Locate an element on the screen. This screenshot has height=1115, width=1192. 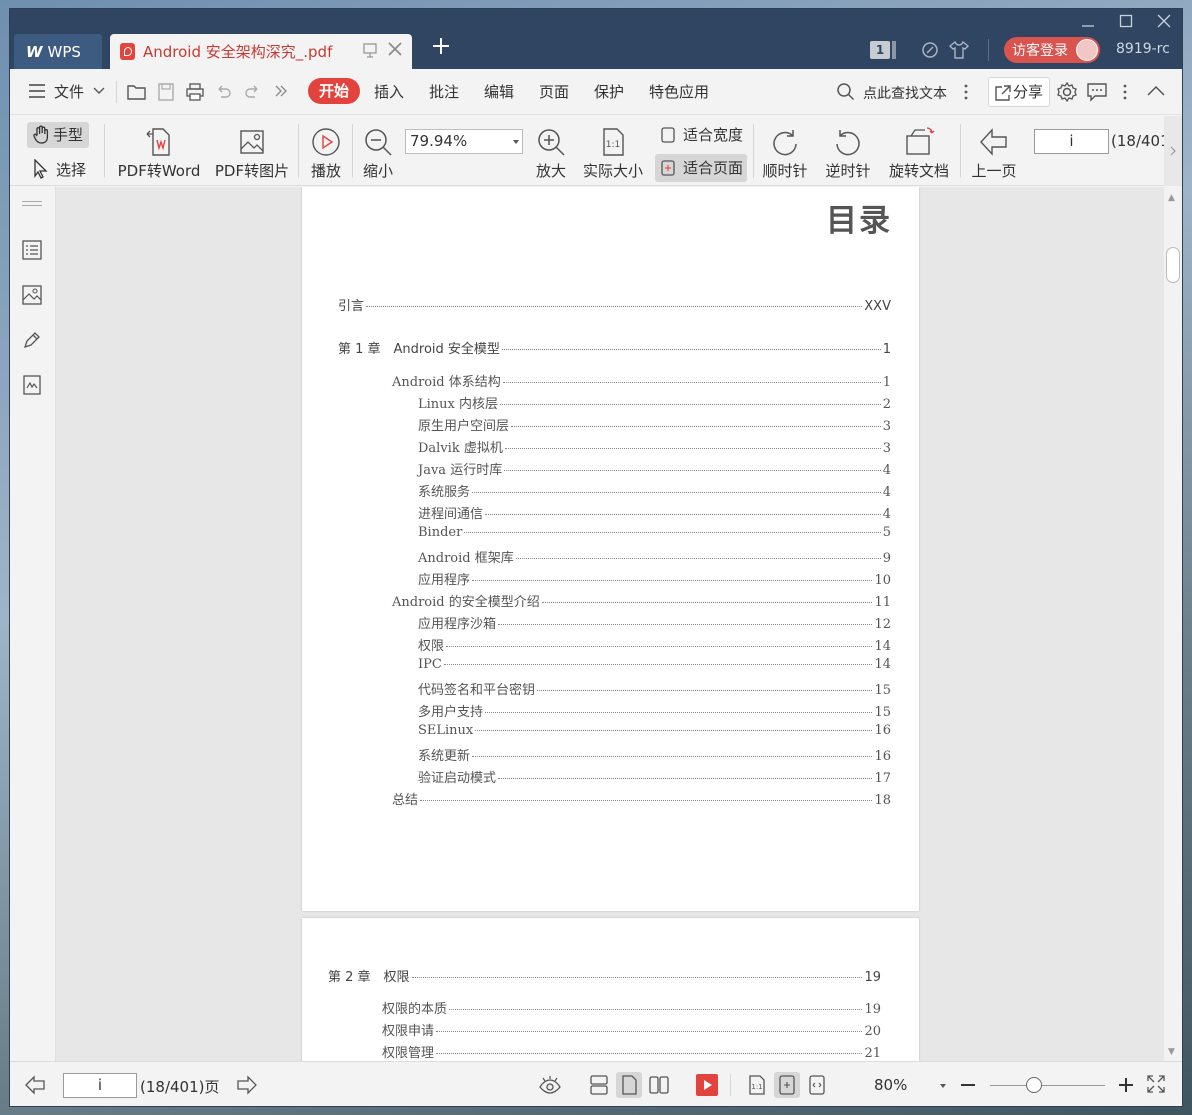
toc-entry: 应用程序沙箱 12 is located at coordinates (654, 622).